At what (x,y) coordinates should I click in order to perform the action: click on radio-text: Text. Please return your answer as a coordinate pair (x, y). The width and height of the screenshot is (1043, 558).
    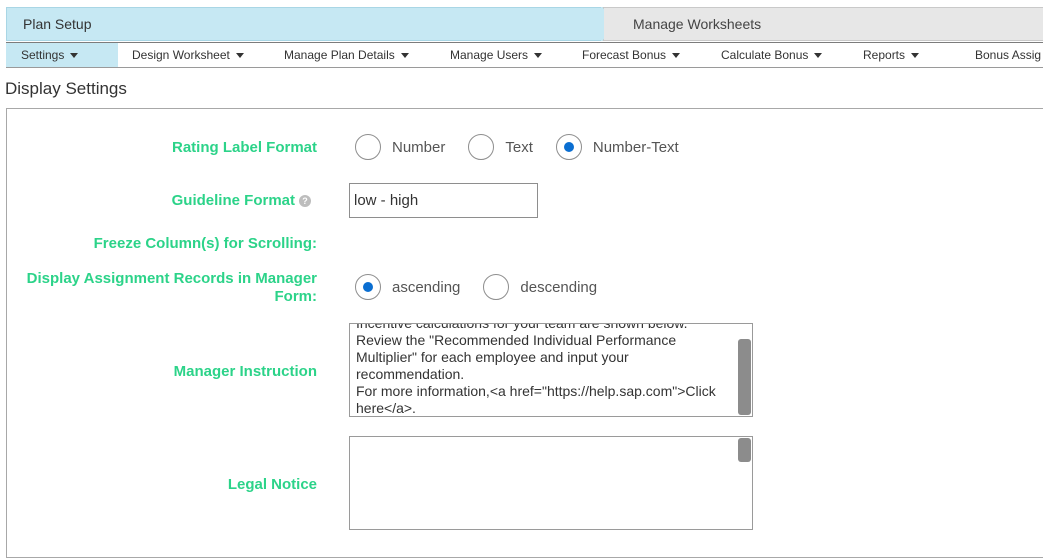
    Looking at the image, I should click on (500, 147).